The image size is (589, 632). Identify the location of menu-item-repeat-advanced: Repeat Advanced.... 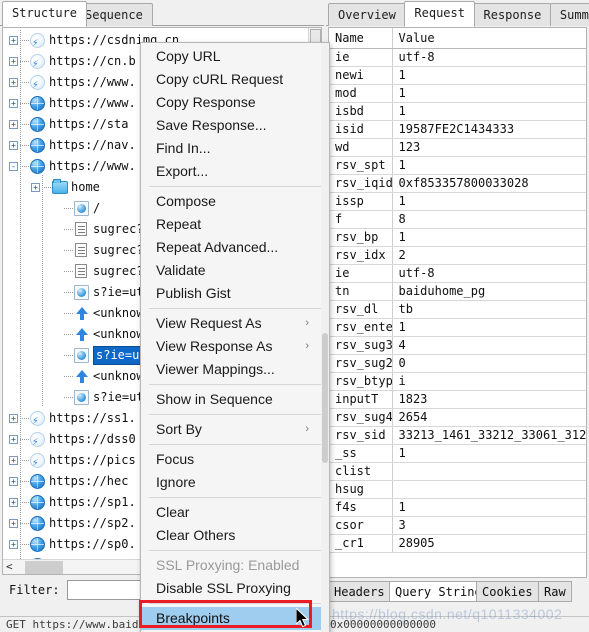
(235, 247).